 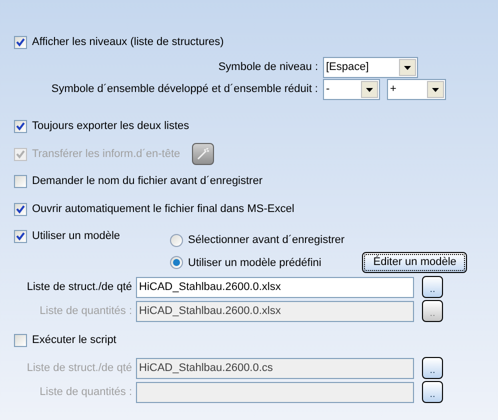 What do you see at coordinates (415, 262) in the screenshot?
I see `edit-template-button: Éditer un modèle` at bounding box center [415, 262].